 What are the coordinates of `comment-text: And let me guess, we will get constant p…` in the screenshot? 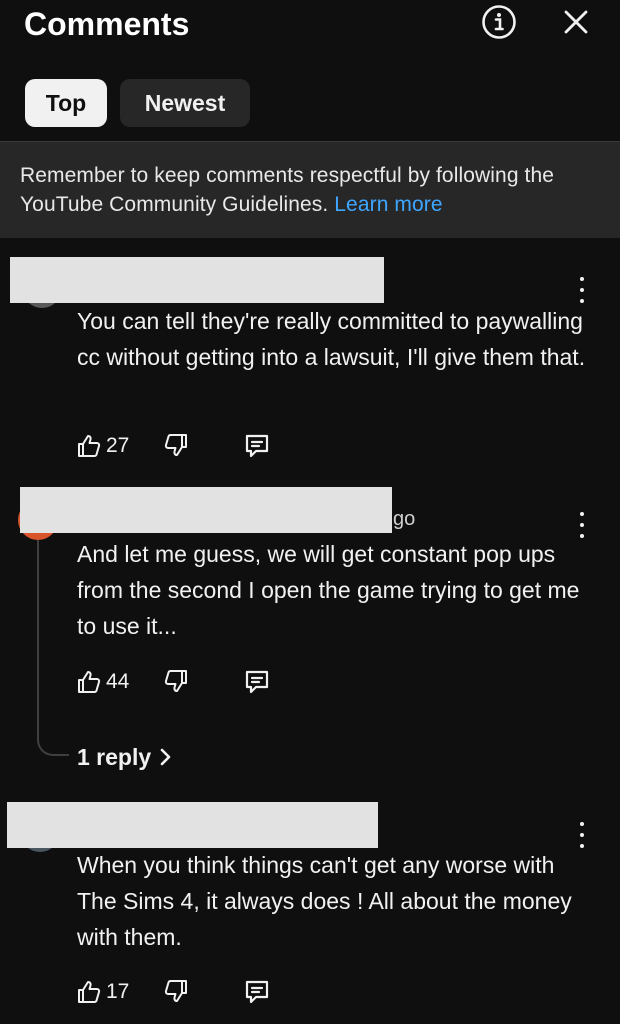 It's located at (328, 590).